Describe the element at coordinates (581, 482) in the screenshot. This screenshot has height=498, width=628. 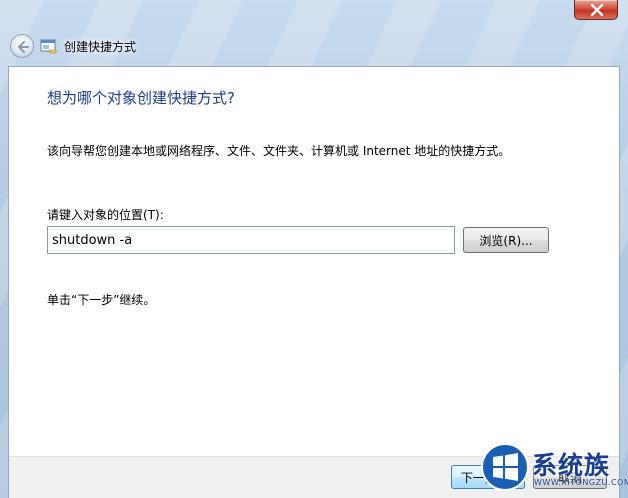
I see `watermark-url: WWW.XITONGZU.COM` at that location.